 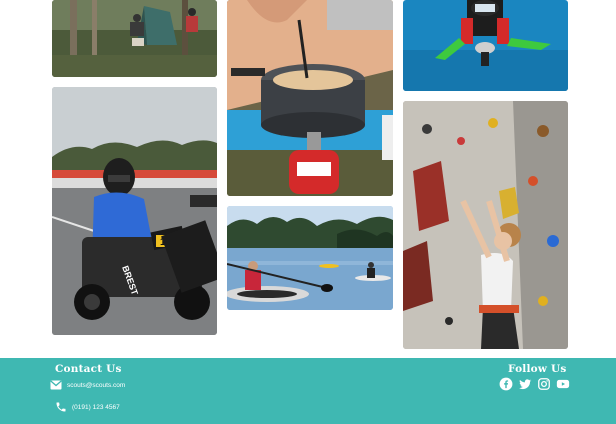 What do you see at coordinates (61, 407) in the screenshot?
I see `phone-icon` at bounding box center [61, 407].